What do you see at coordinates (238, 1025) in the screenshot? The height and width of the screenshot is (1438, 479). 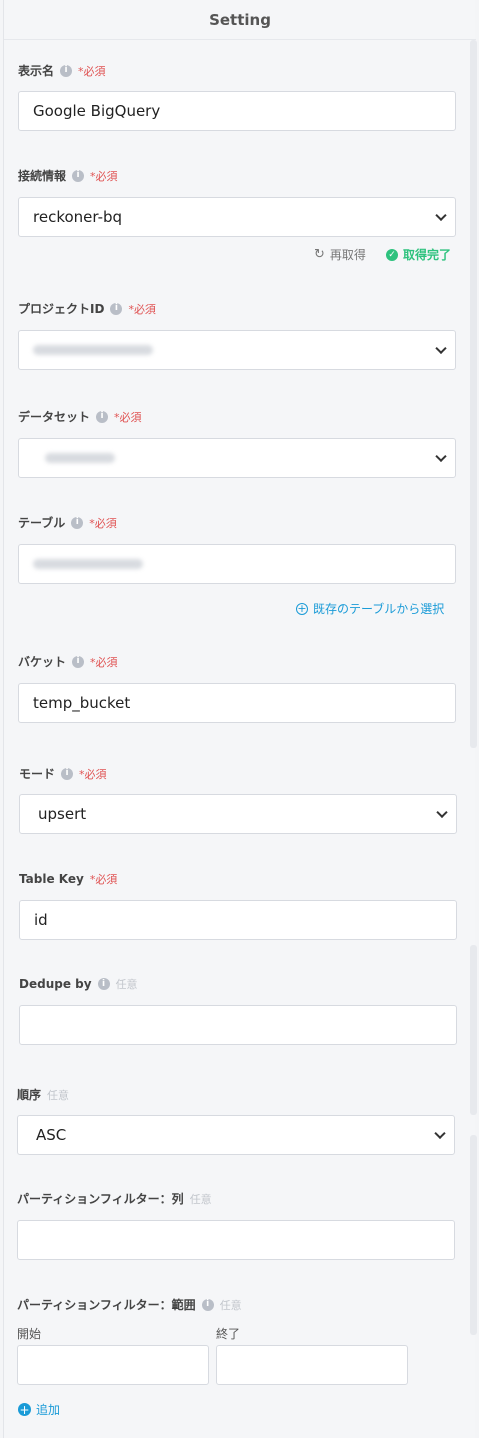 I see `dedupe-by-input` at bounding box center [238, 1025].